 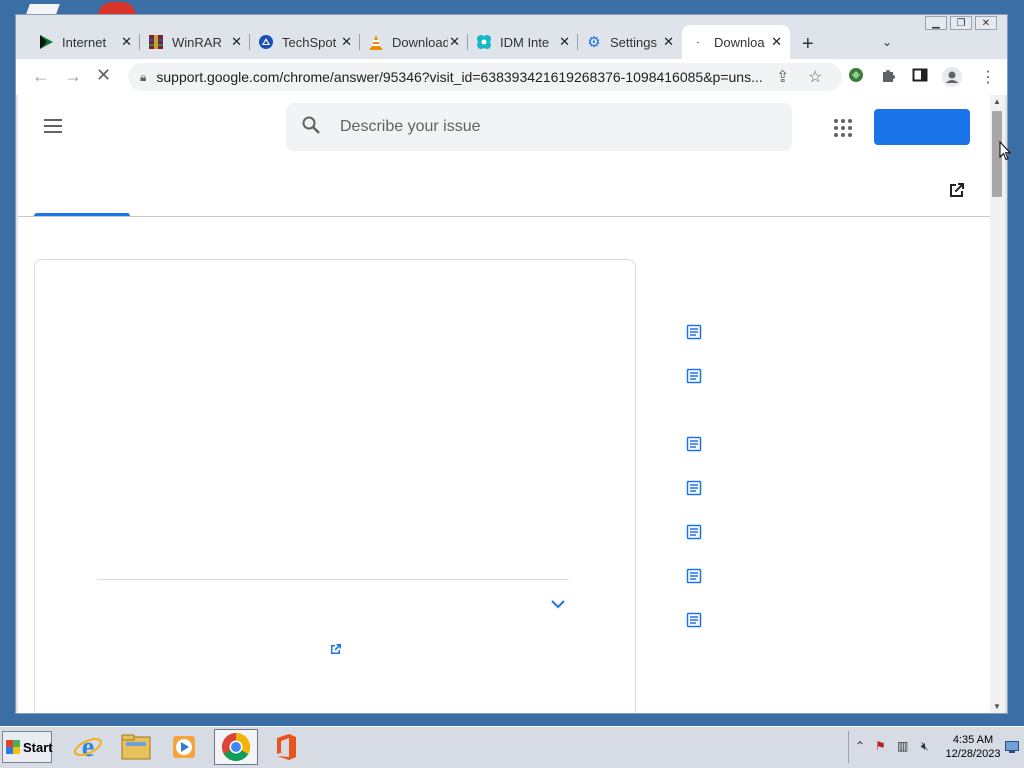 I want to click on file-explorer-taskbar-icon, so click(x=136, y=747).